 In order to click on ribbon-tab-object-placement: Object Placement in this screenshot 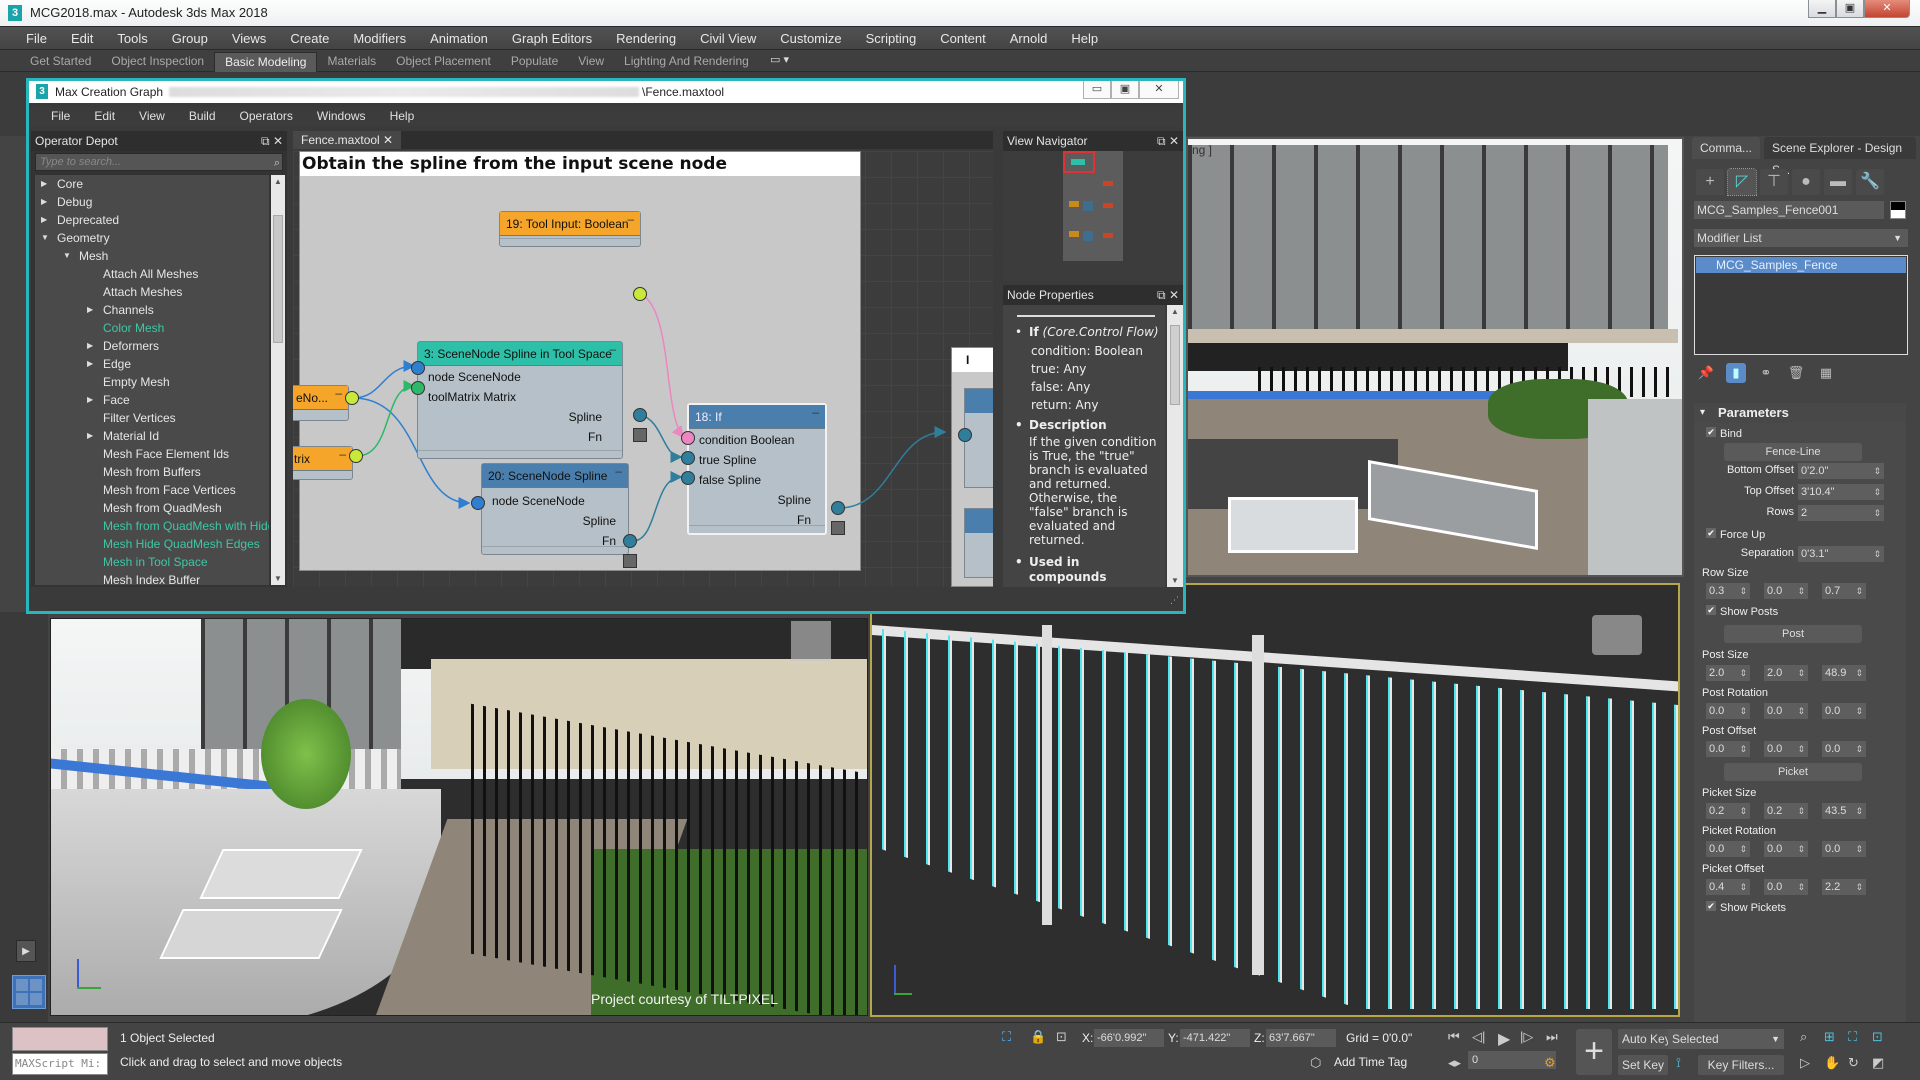, I will do `click(443, 62)`.